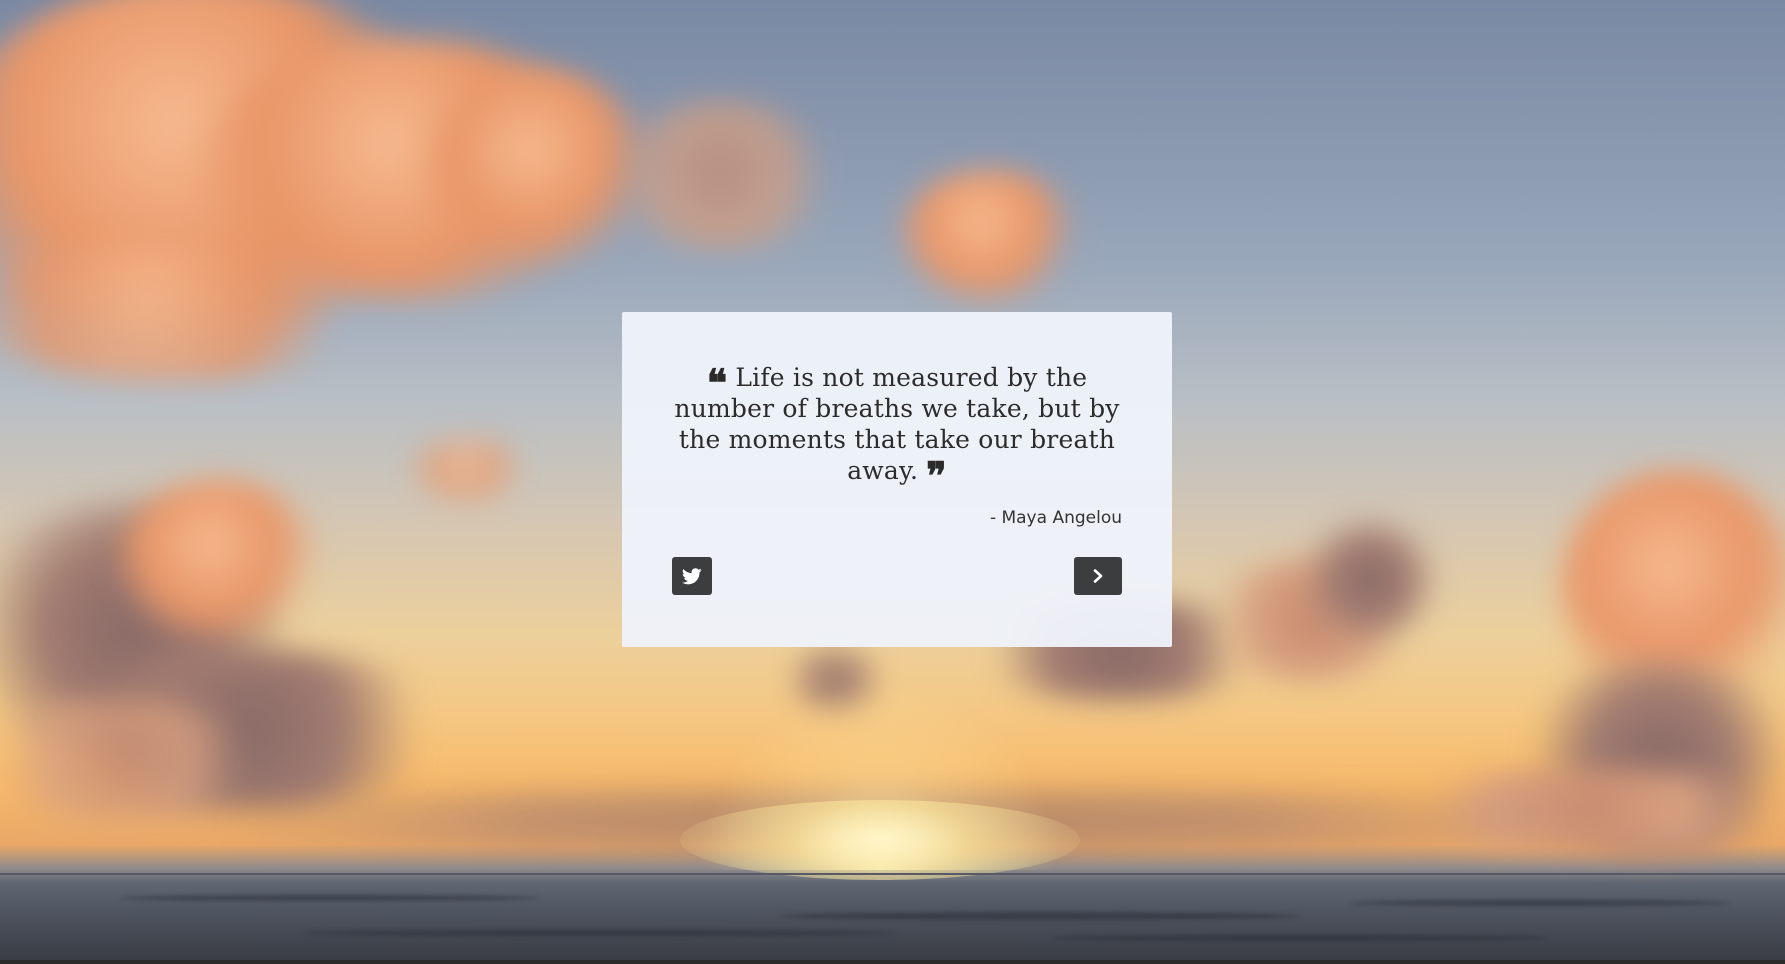 This screenshot has width=1785, height=964. What do you see at coordinates (1055, 518) in the screenshot?
I see `quote-author: - Maya Angelou` at bounding box center [1055, 518].